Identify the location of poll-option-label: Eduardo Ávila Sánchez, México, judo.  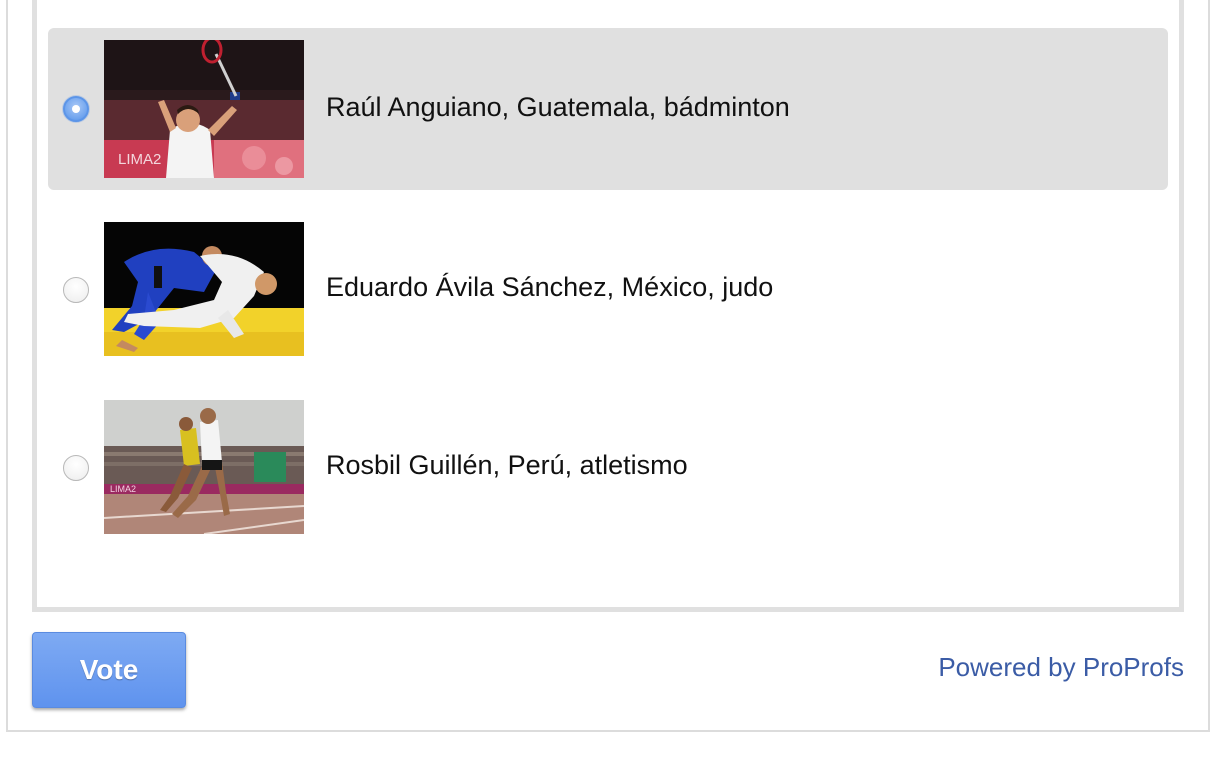
(550, 287).